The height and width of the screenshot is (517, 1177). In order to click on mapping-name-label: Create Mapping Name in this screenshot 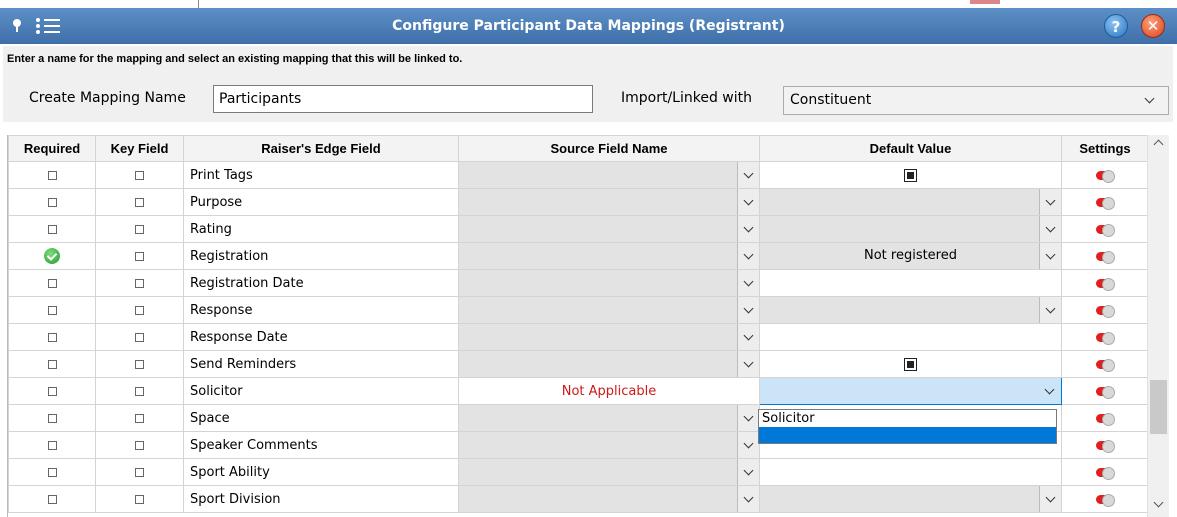, I will do `click(107, 98)`.